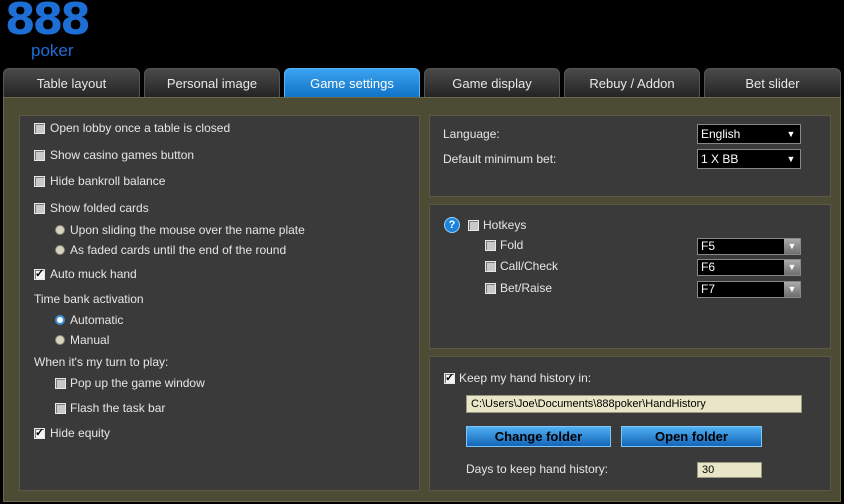 The width and height of the screenshot is (844, 504). Describe the element at coordinates (60, 383) in the screenshot. I see `popup-window-checkbox` at that location.